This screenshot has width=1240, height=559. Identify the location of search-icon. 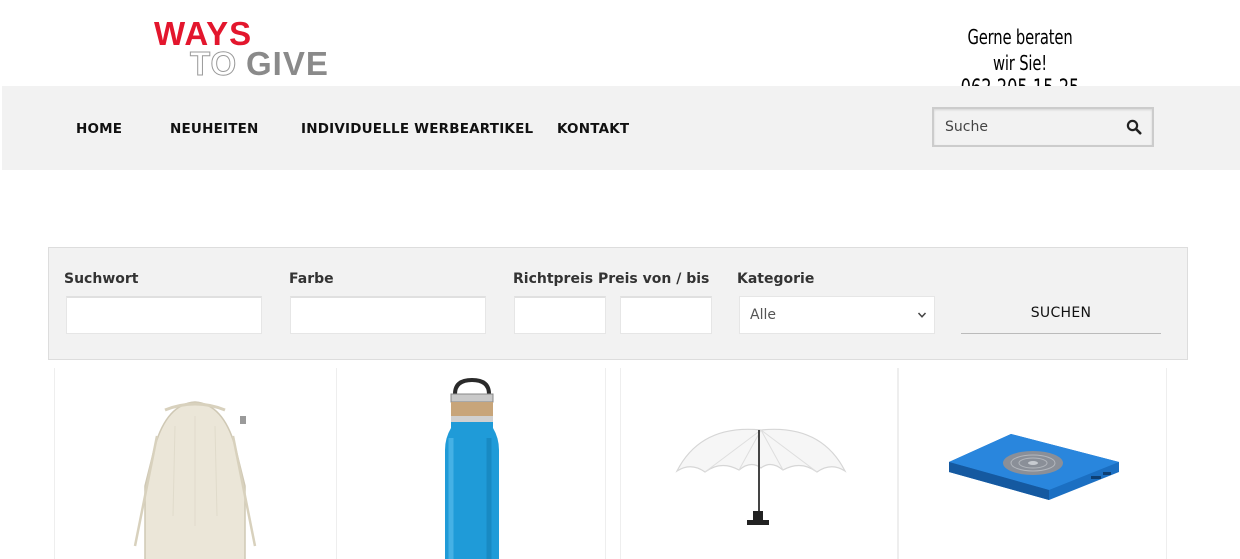
(1134, 127).